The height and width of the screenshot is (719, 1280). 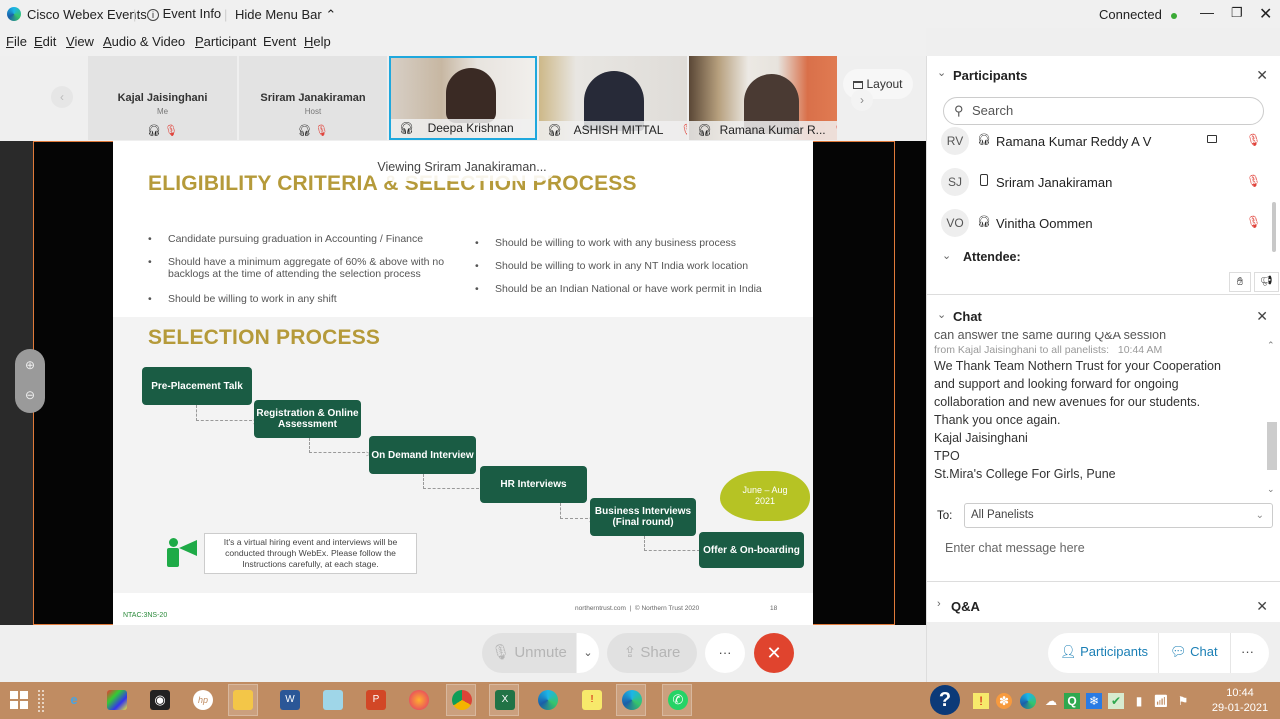 I want to click on participant-tile: Kajal Jaisinghani Me 🎧︎ 🎙︎, so click(x=162, y=98).